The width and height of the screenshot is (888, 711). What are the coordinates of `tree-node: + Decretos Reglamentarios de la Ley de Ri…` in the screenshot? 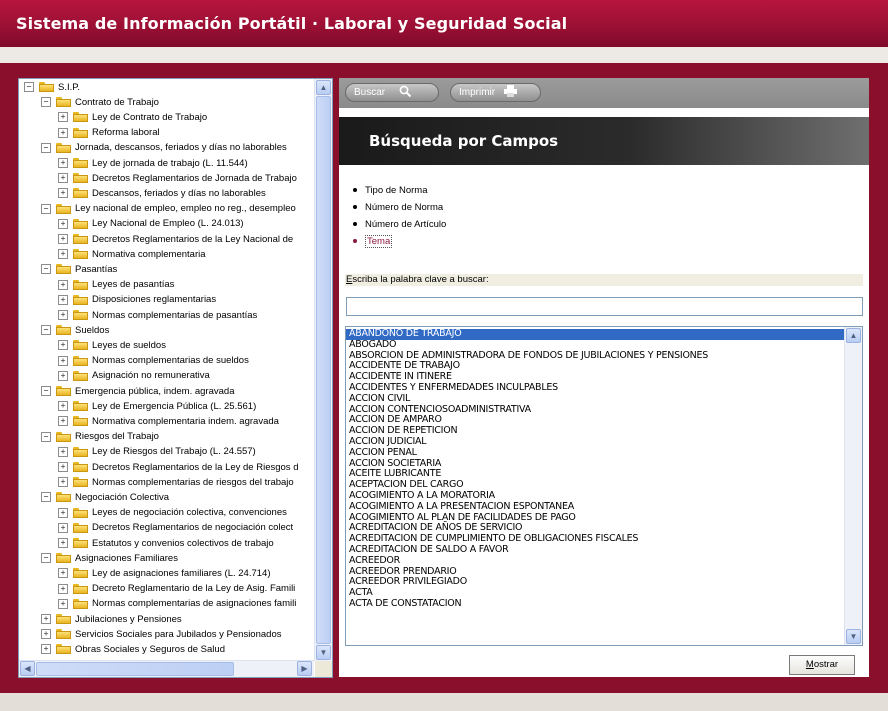 It's located at (178, 467).